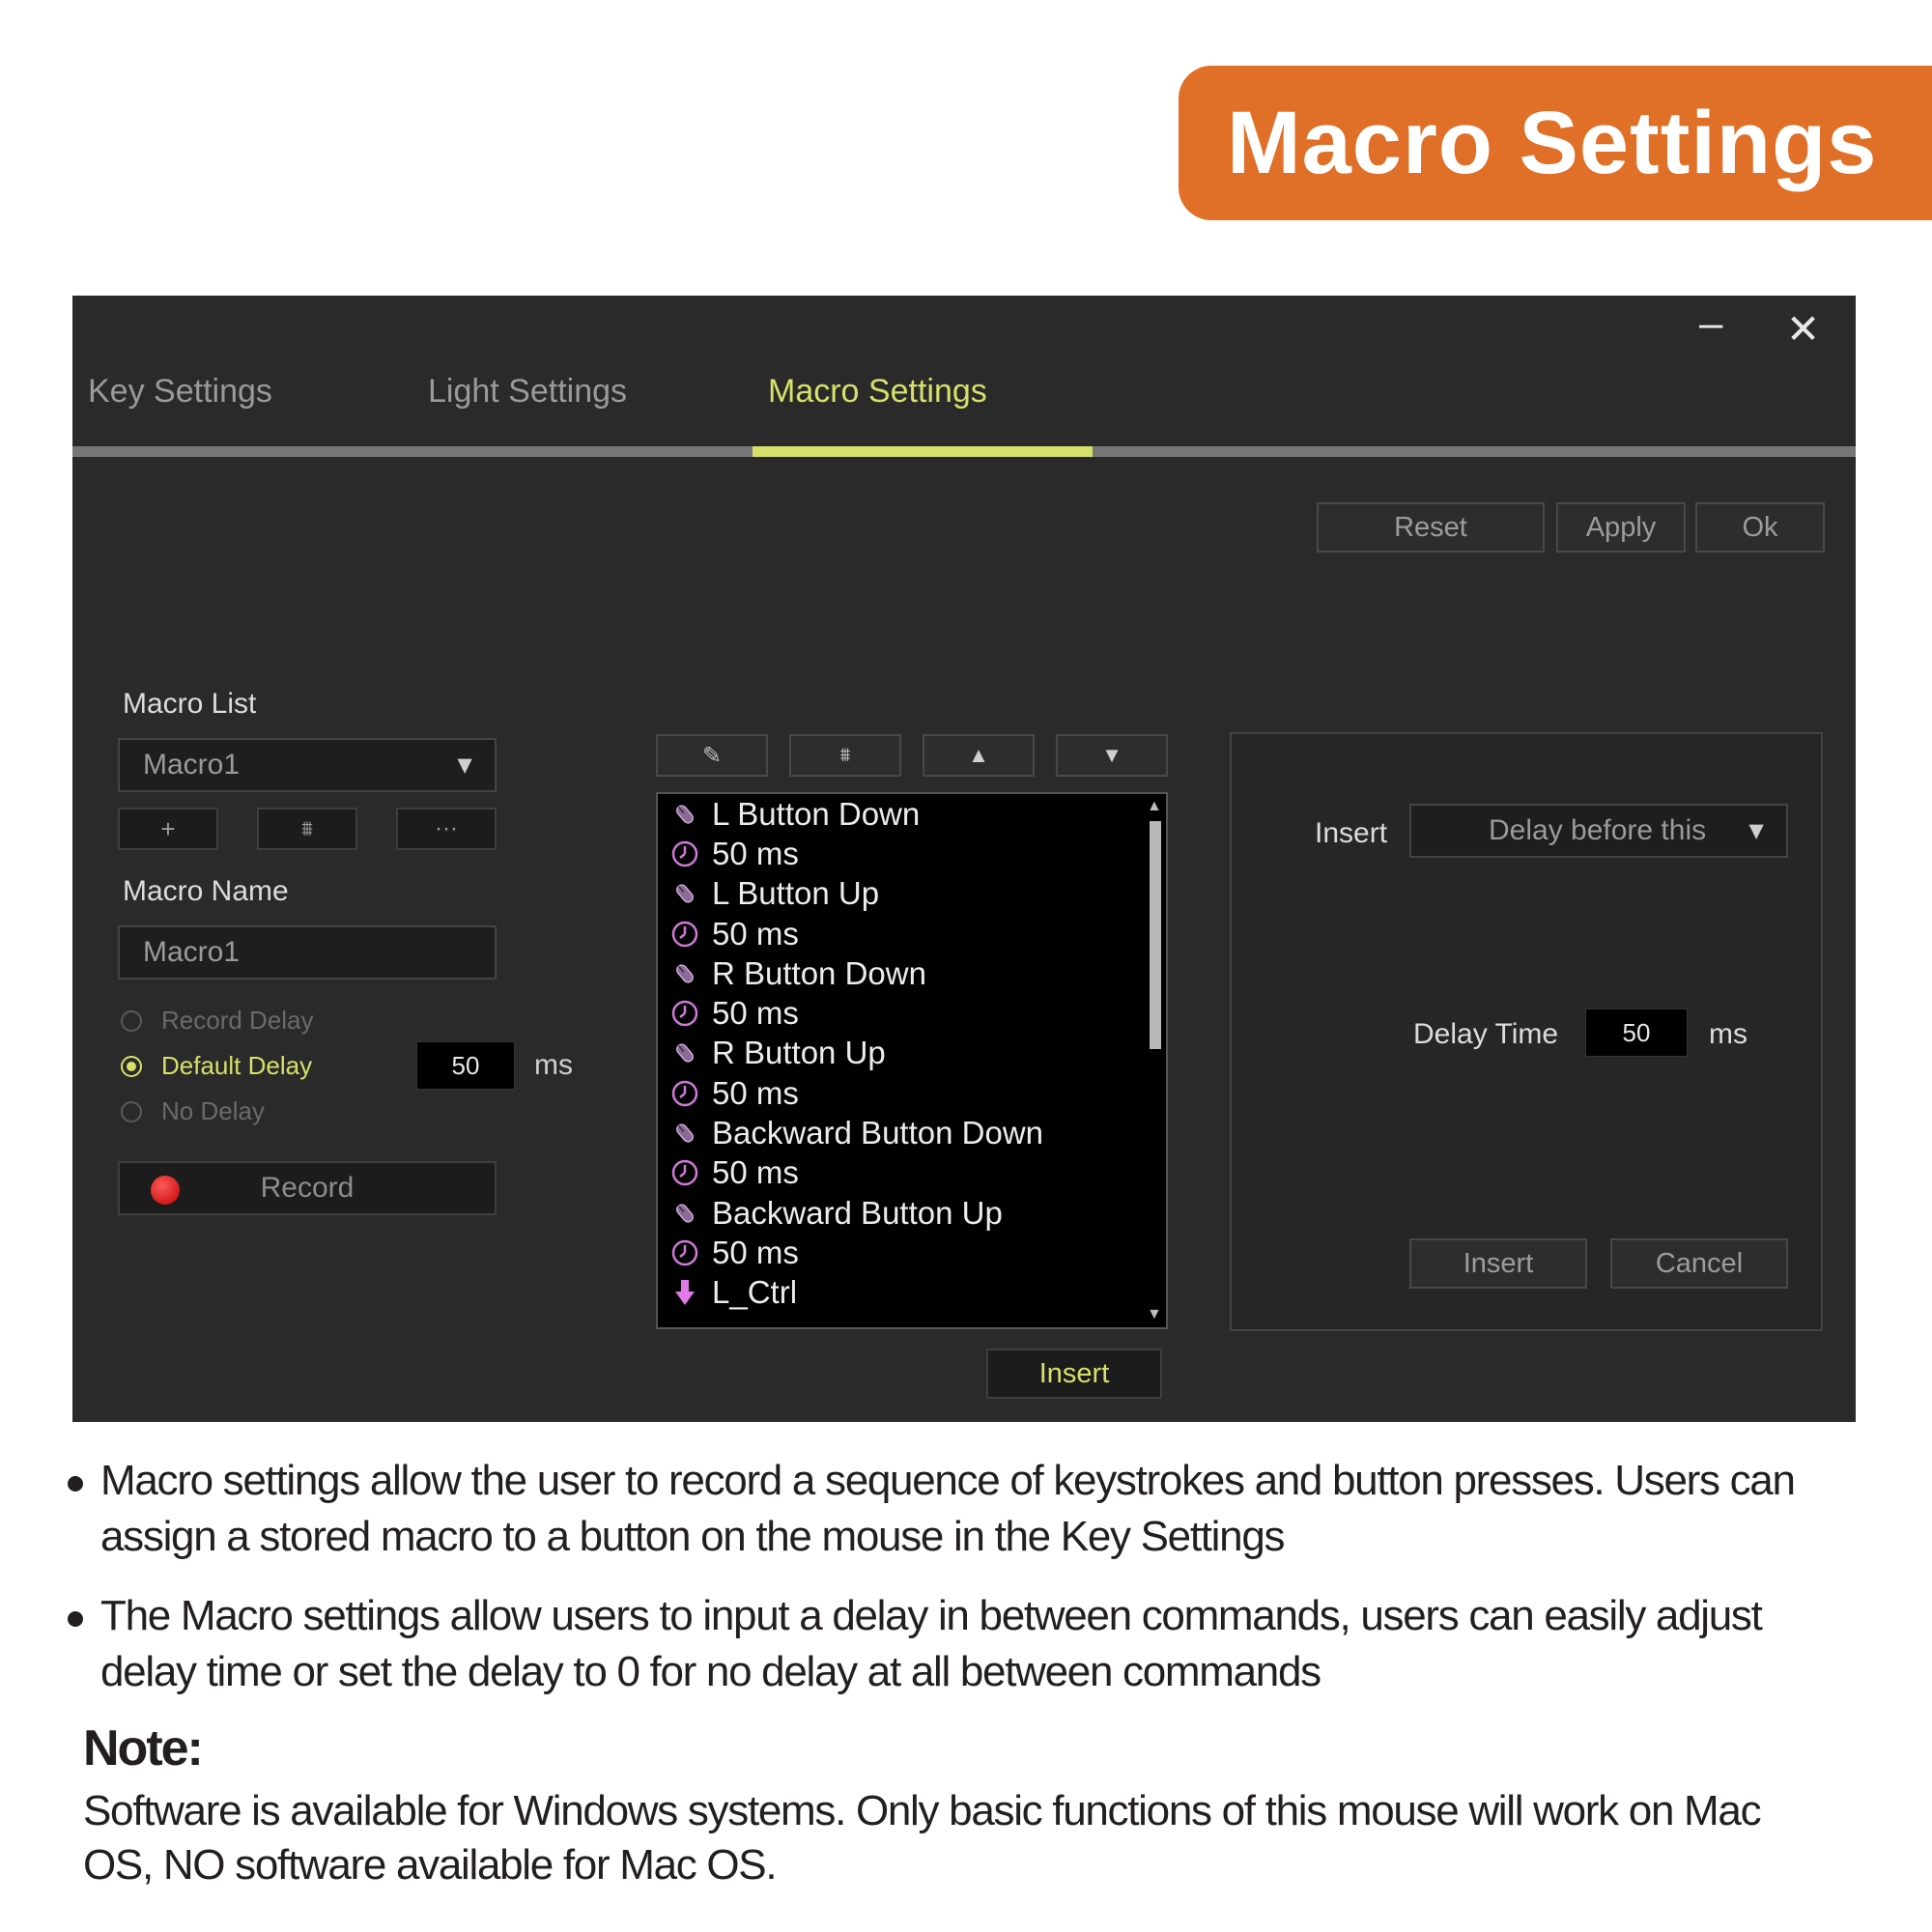 The height and width of the screenshot is (1932, 1932). I want to click on delay-time-input: 50, so click(1636, 1033).